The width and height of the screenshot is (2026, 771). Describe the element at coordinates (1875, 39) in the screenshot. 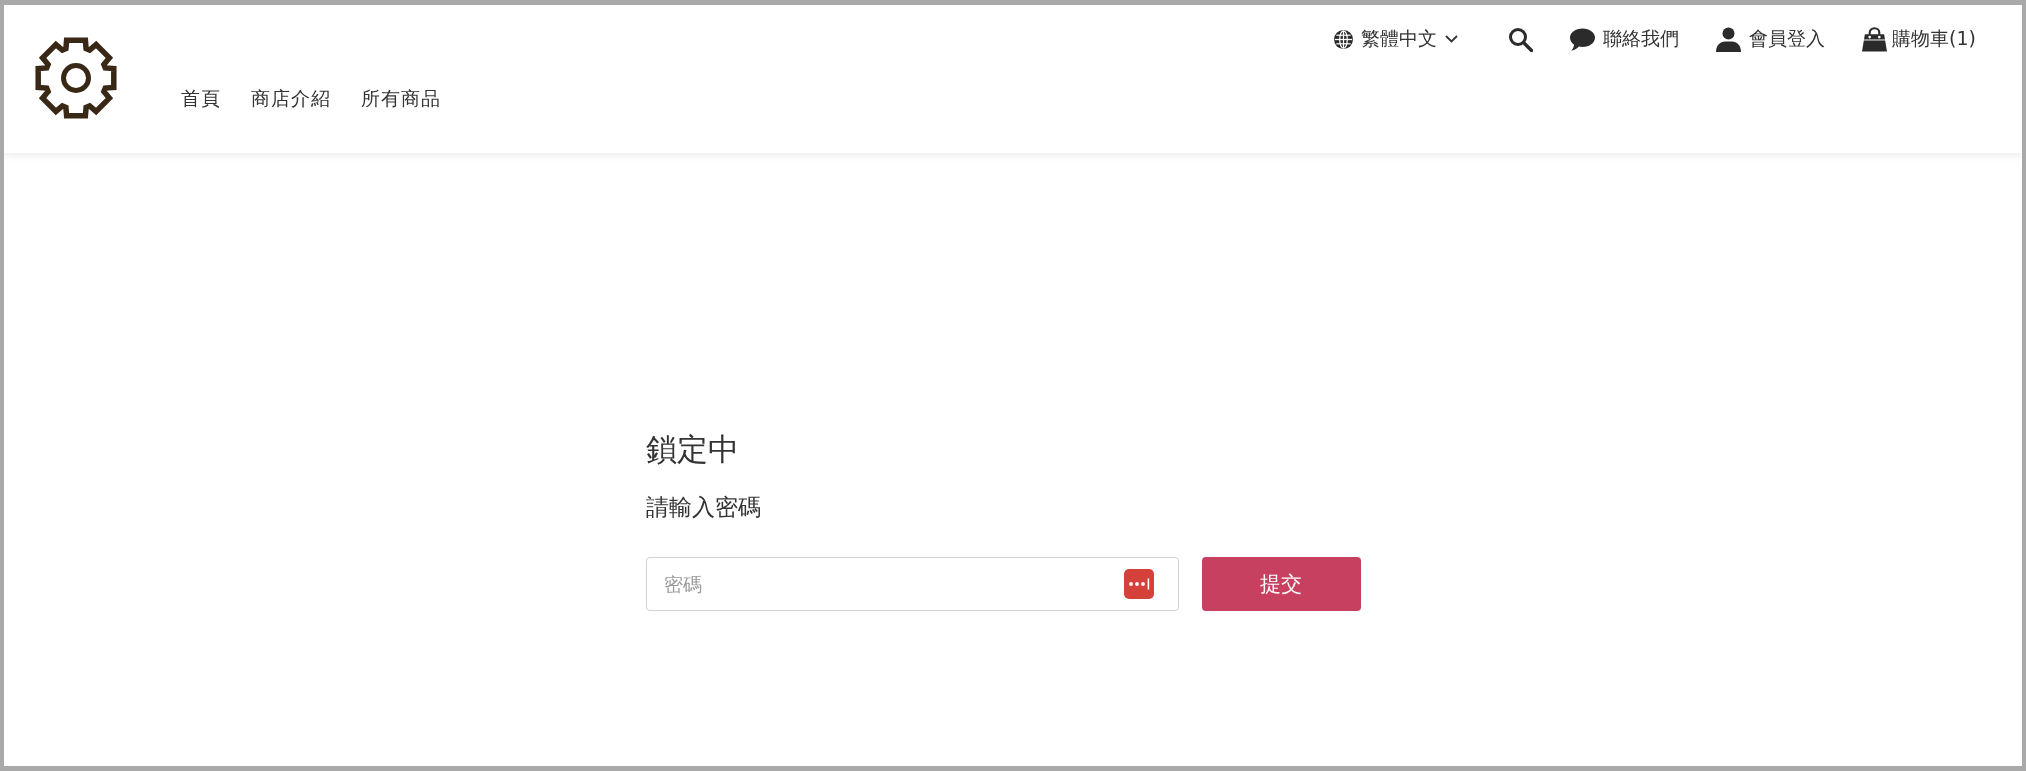

I see `shopping-bag-icon` at that location.